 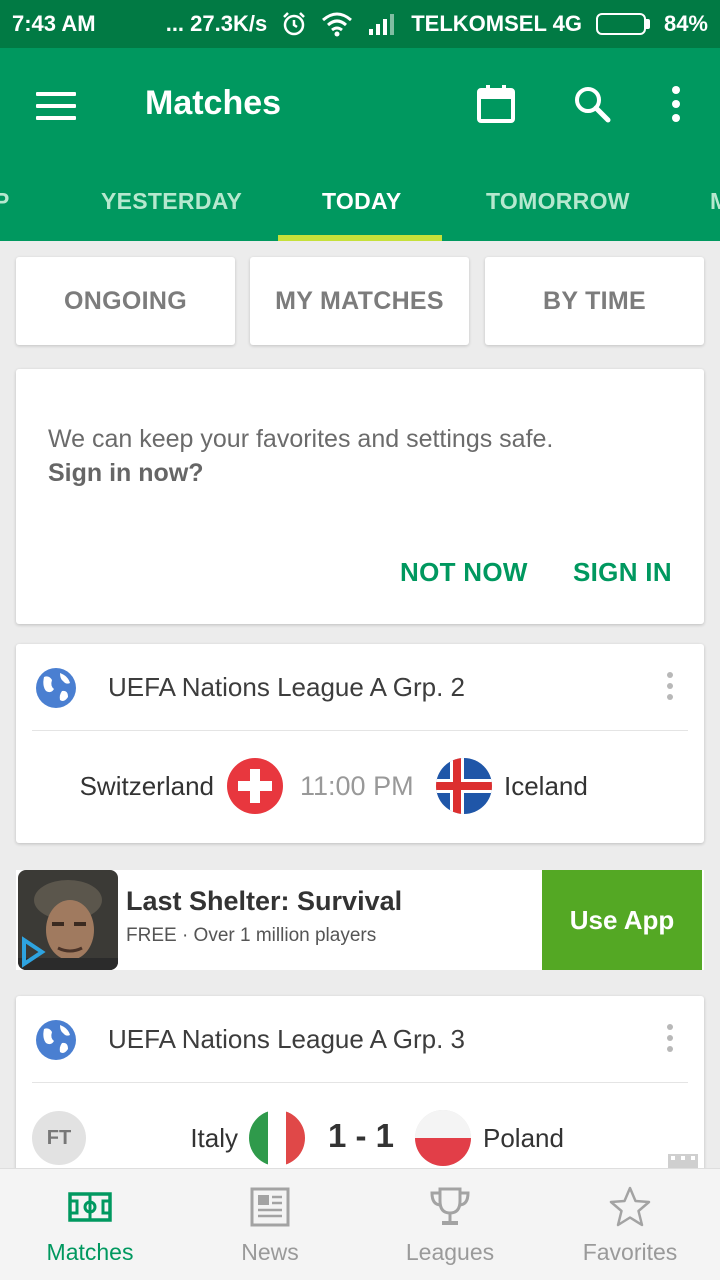 I want to click on newspaper-icon, so click(x=270, y=1207).